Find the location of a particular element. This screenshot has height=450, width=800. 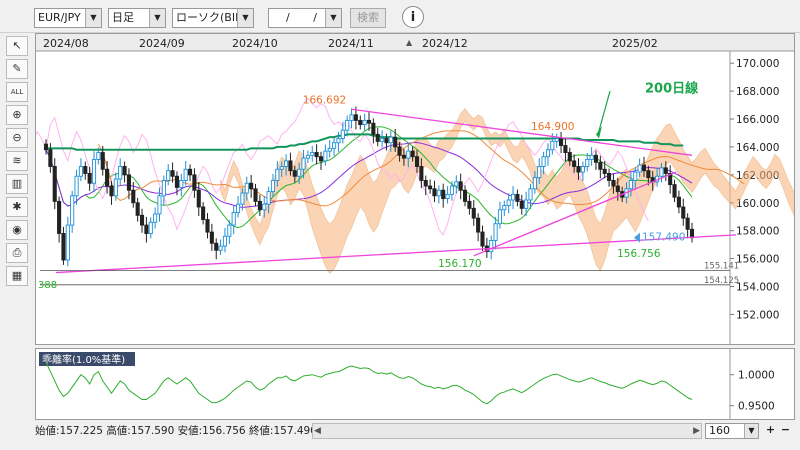

settings-icon: ✱ is located at coordinates (17, 207).